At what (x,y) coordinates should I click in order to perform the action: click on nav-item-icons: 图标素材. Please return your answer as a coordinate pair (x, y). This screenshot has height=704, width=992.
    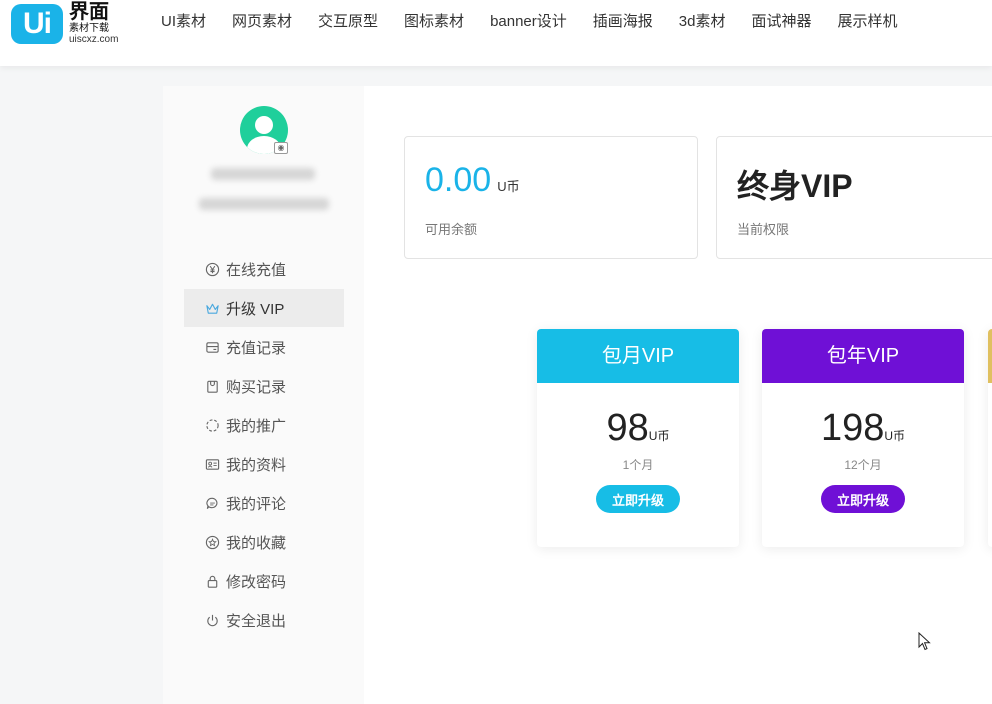
    Looking at the image, I should click on (434, 22).